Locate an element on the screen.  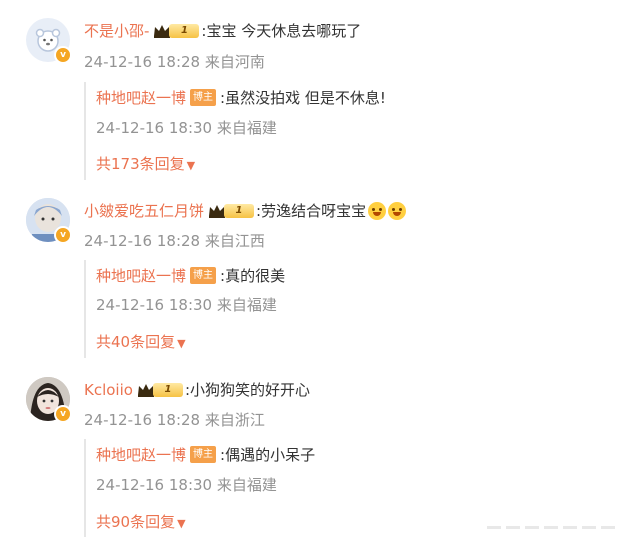
comment-line: 小皴爱吃五仁月饼 1 :劳逸结合呀宝宝 is located at coordinates (245, 210).